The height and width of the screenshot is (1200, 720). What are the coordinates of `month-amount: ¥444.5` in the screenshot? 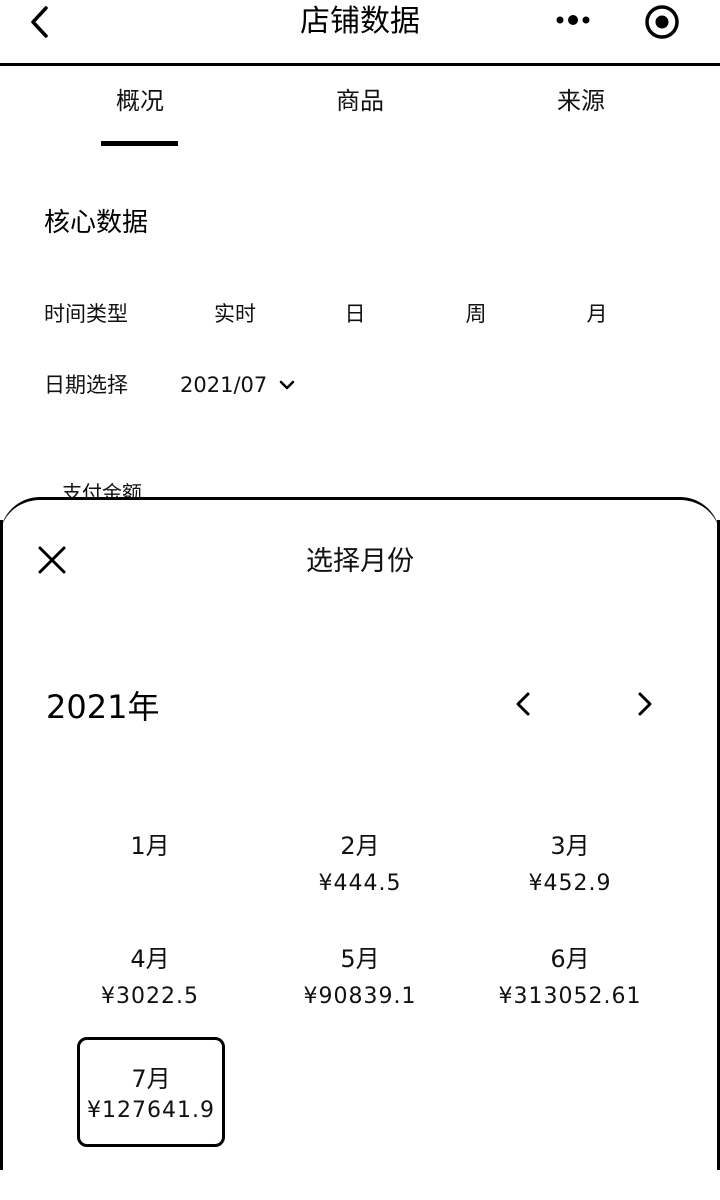 It's located at (360, 883).